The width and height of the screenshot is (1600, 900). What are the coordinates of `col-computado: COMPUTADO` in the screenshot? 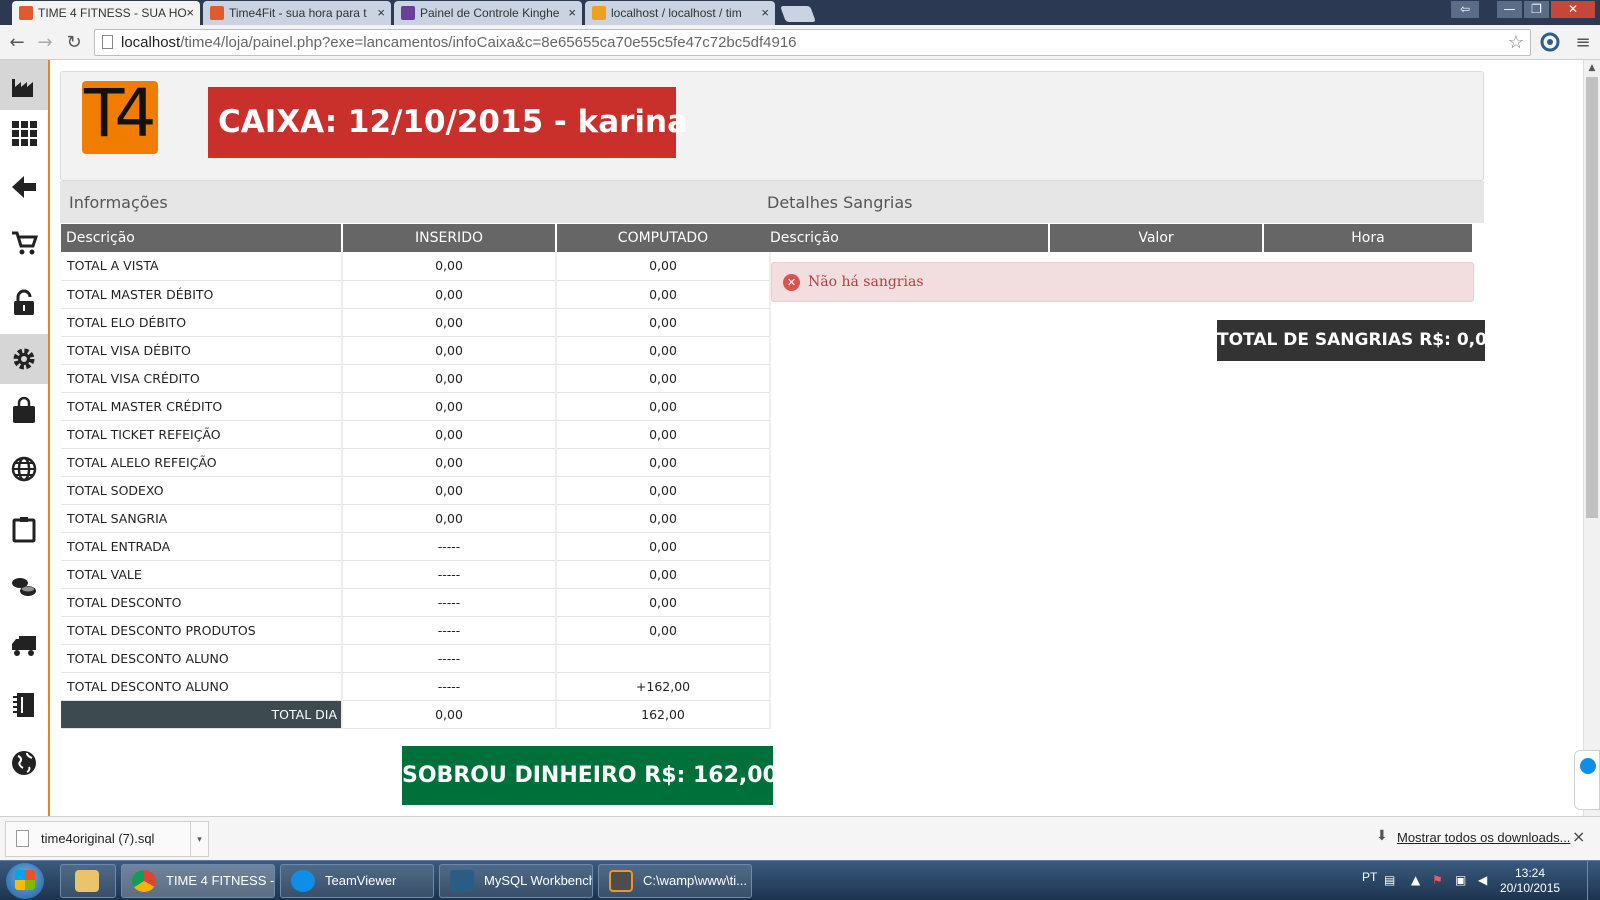 It's located at (663, 238).